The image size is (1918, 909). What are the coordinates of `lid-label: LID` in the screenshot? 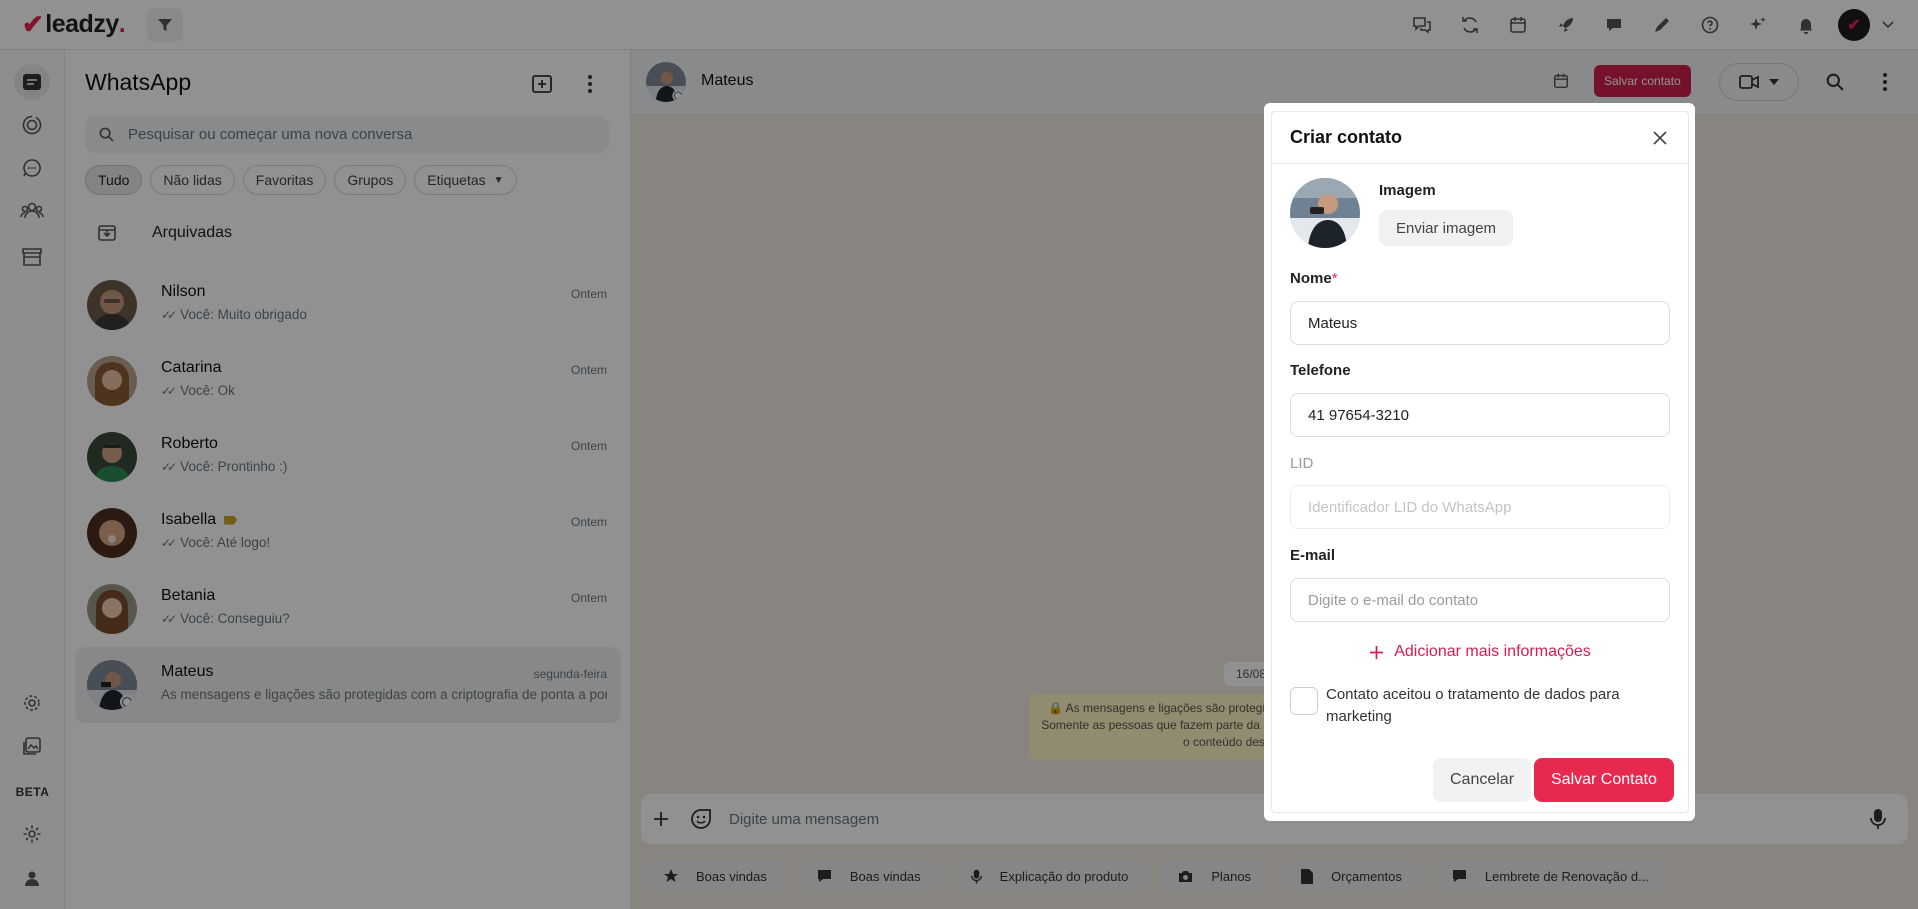 It's located at (1302, 463).